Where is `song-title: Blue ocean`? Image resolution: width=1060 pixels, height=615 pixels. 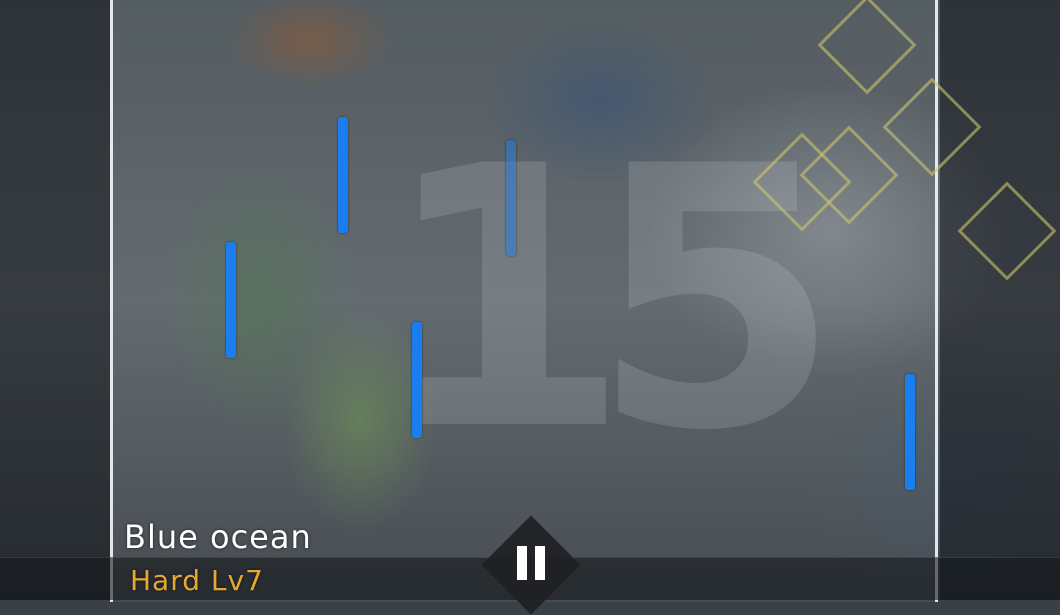
song-title: Blue ocean is located at coordinates (218, 537).